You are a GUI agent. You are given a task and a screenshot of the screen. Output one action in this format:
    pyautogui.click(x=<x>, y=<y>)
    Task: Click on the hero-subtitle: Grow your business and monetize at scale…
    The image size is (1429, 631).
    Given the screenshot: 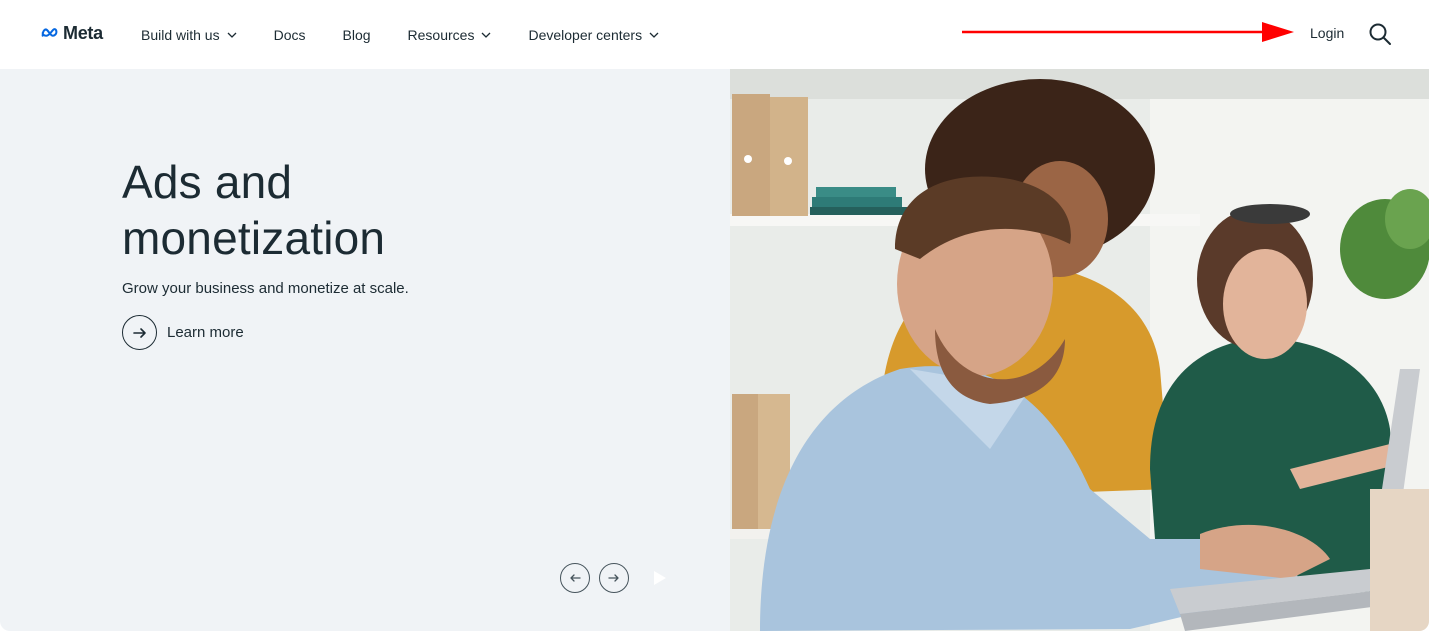 What is the action you would take?
    pyautogui.click(x=265, y=288)
    